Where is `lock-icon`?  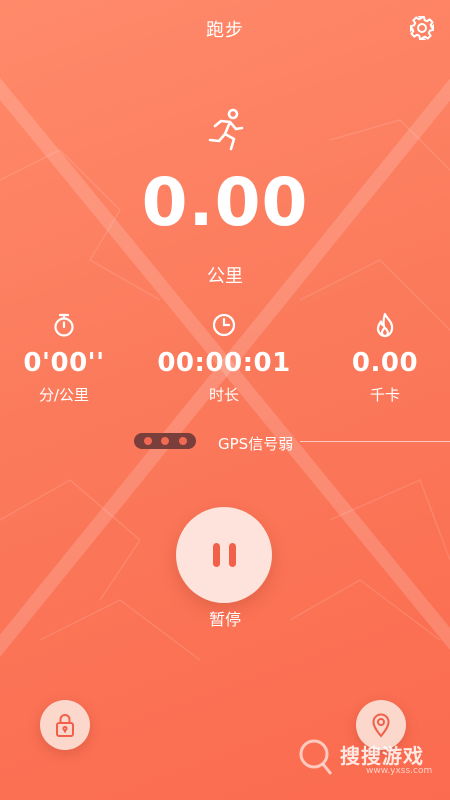 lock-icon is located at coordinates (65, 725).